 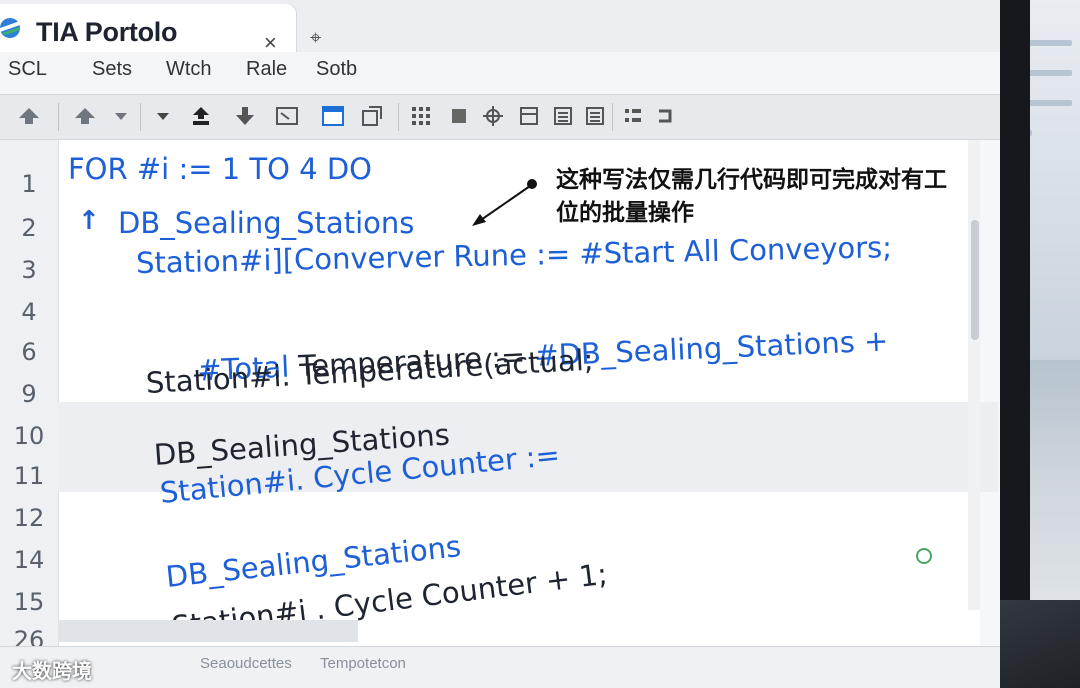 I want to click on table-icon, so click(x=595, y=116).